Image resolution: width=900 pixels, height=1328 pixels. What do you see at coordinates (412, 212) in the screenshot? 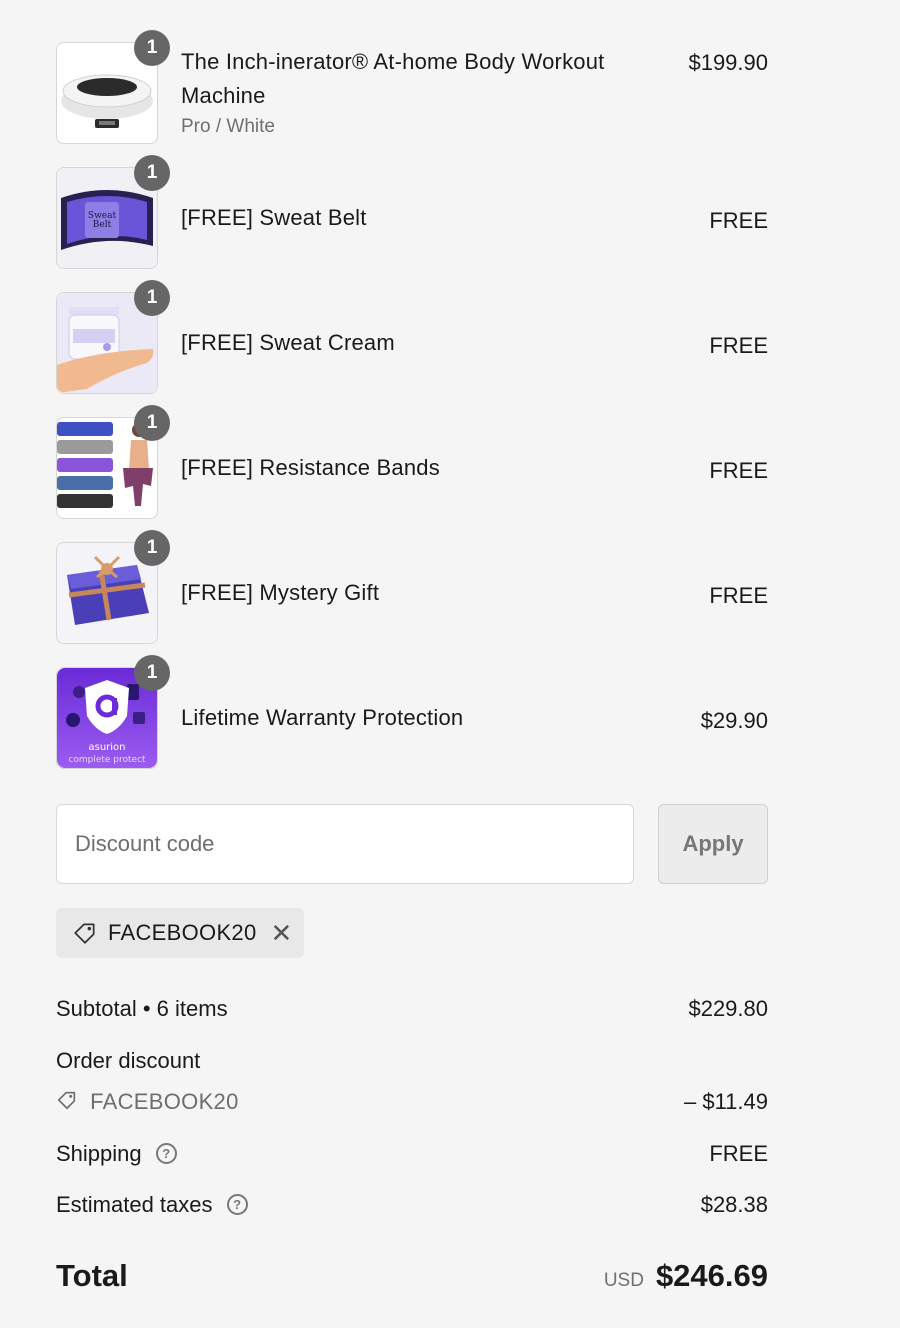
I see `line-item: Sweat Belt 1 [FREE] Sweat Belt FREE` at bounding box center [412, 212].